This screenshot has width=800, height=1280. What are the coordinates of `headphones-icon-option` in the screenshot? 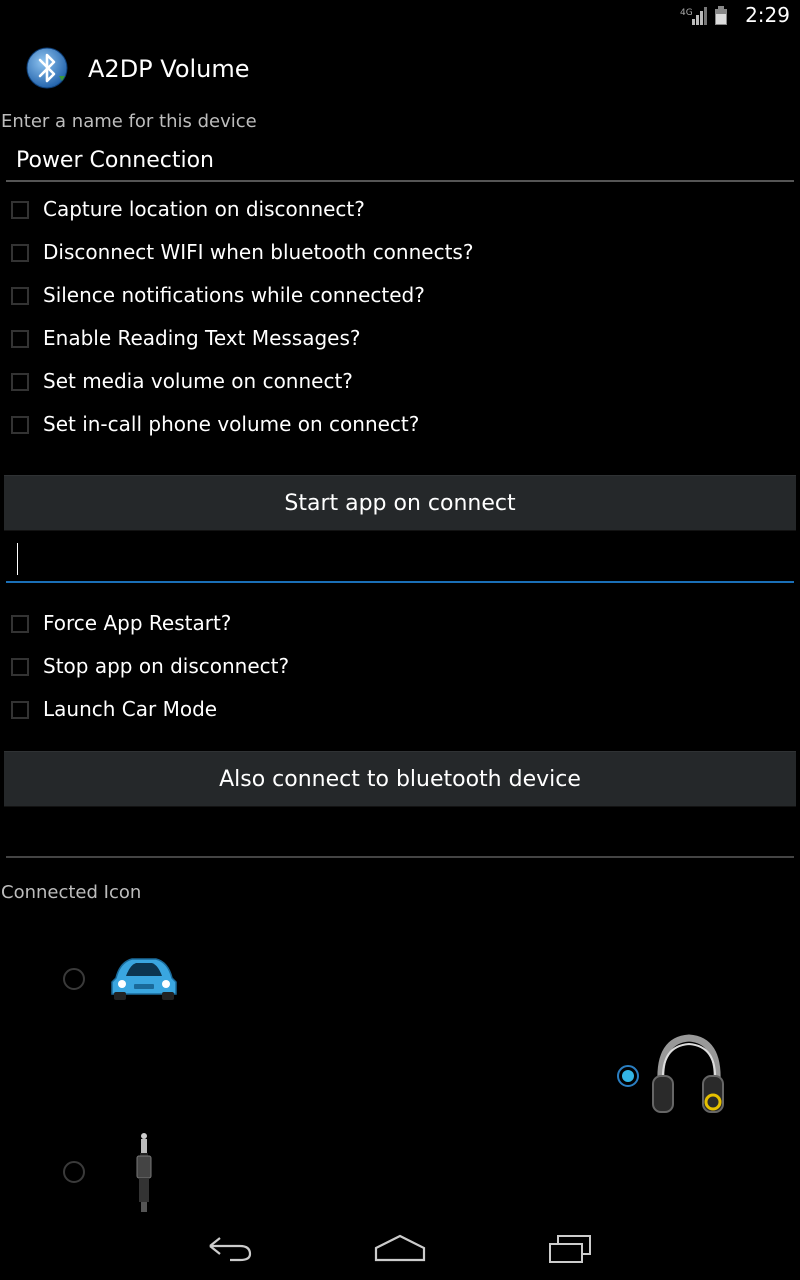 It's located at (677, 1077).